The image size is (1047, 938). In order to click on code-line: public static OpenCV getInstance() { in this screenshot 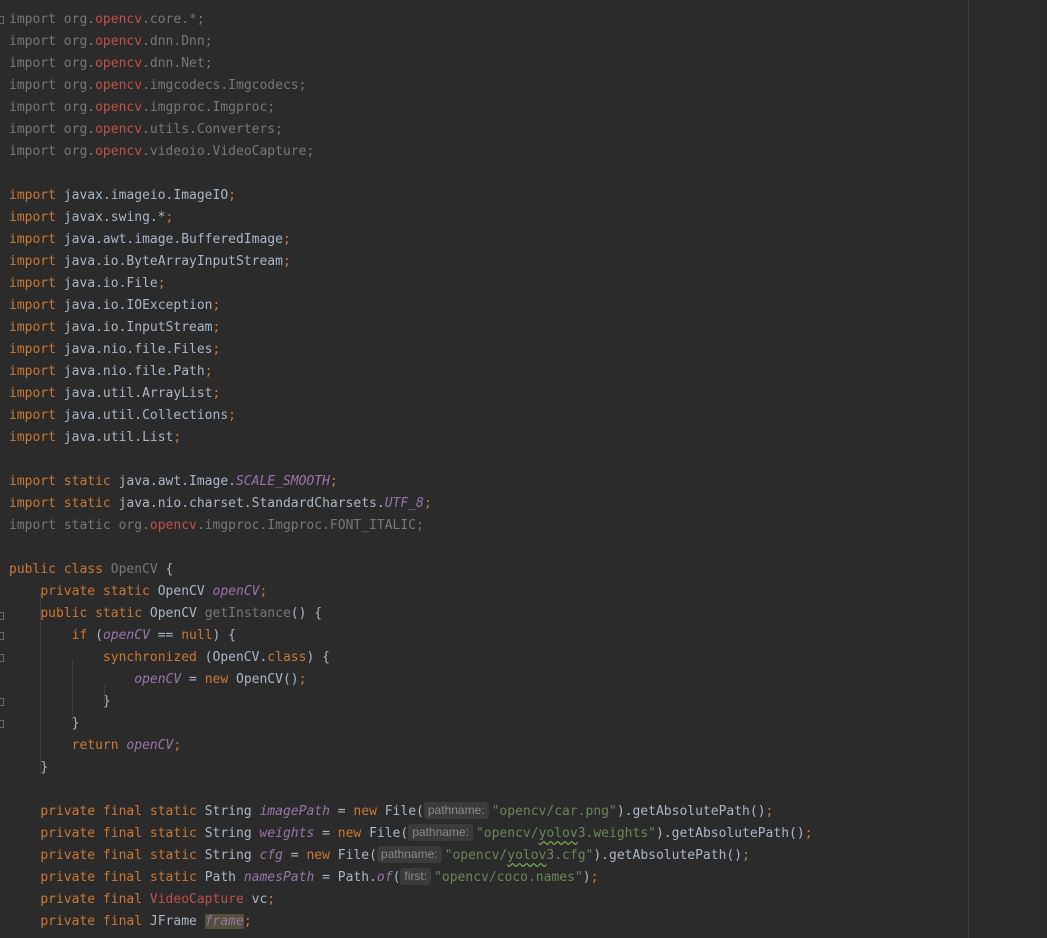, I will do `click(165, 614)`.